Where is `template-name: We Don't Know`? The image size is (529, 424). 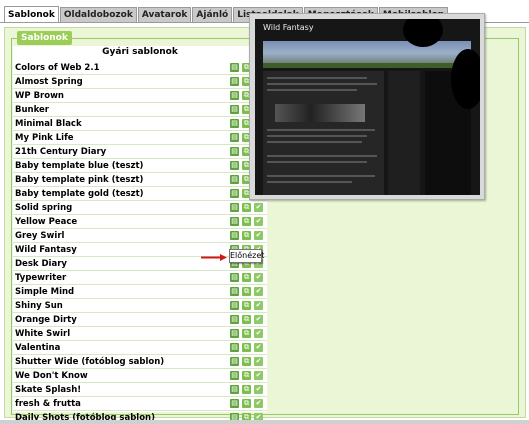 template-name: We Don't Know is located at coordinates (51, 376).